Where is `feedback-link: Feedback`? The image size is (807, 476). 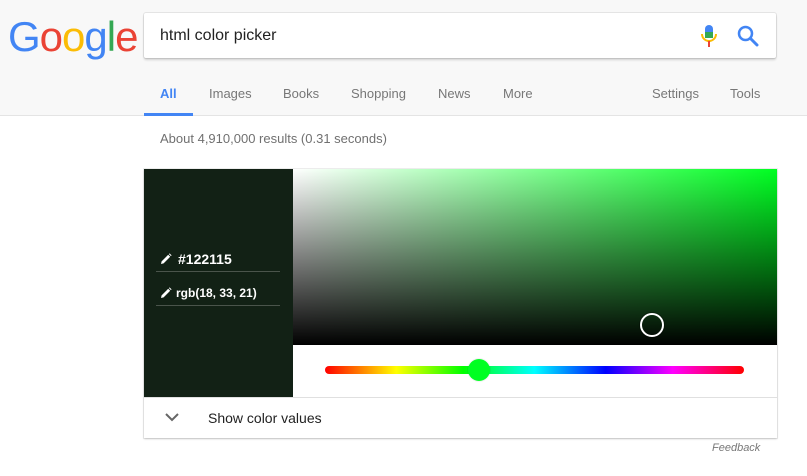
feedback-link: Feedback is located at coordinates (736, 448).